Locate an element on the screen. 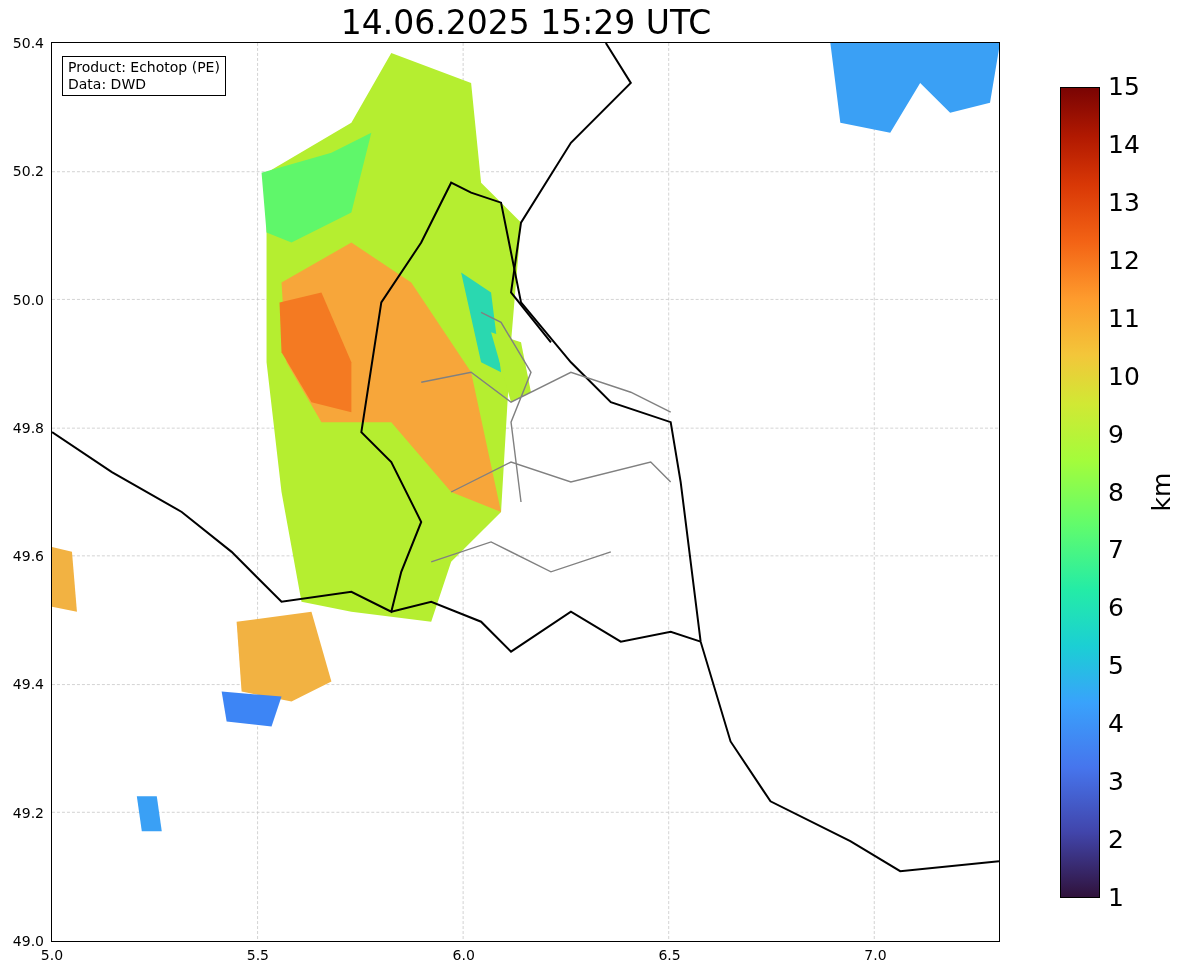  x-tick-label: 5.0 is located at coordinates (52, 955).